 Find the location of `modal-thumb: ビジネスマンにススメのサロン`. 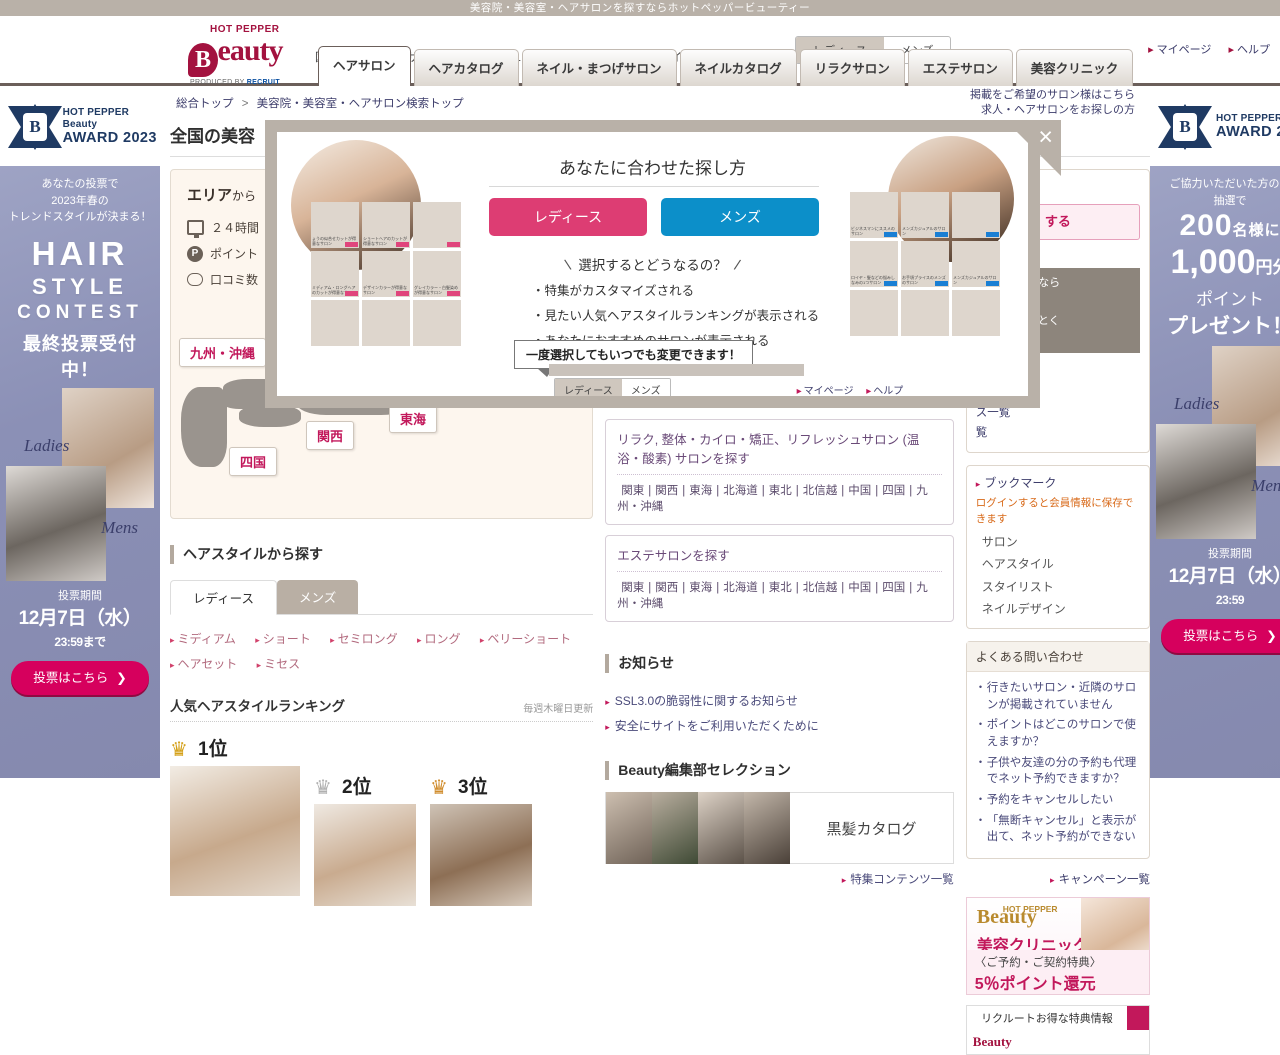

modal-thumb: ビジネスマンにススメのサロン is located at coordinates (874, 215).